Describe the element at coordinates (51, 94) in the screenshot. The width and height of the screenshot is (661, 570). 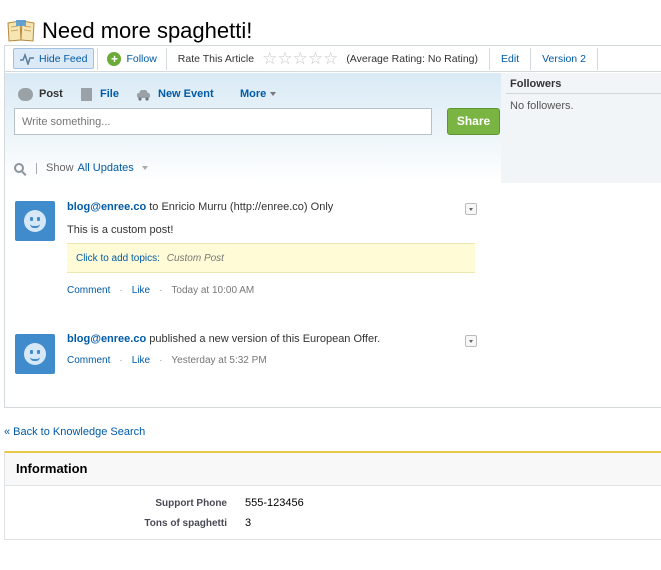
I see `tab-post-label: Post` at that location.